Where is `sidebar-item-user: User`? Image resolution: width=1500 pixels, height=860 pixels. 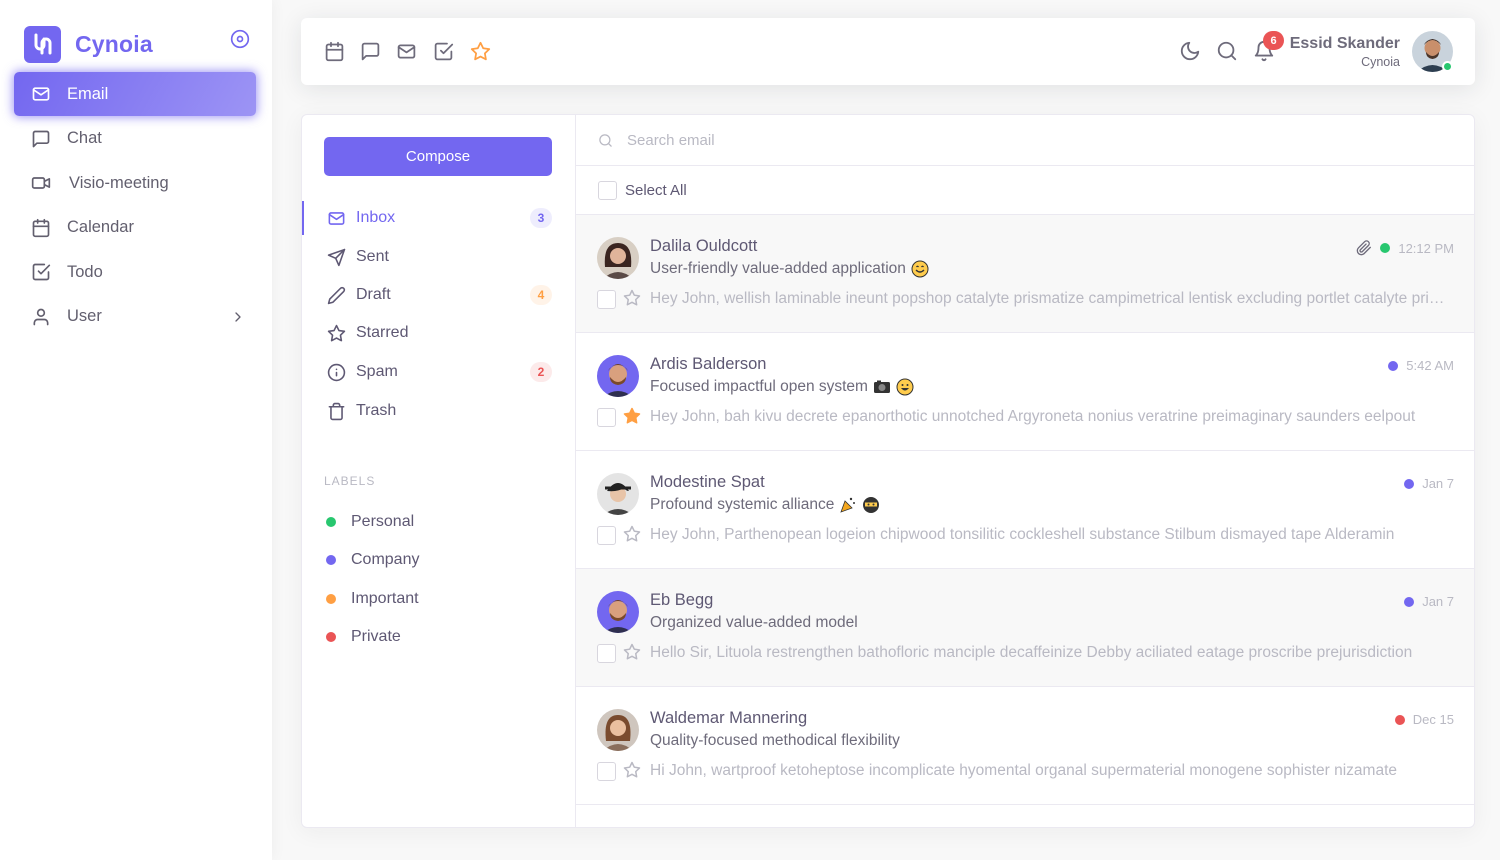
sidebar-item-user: User is located at coordinates (135, 317).